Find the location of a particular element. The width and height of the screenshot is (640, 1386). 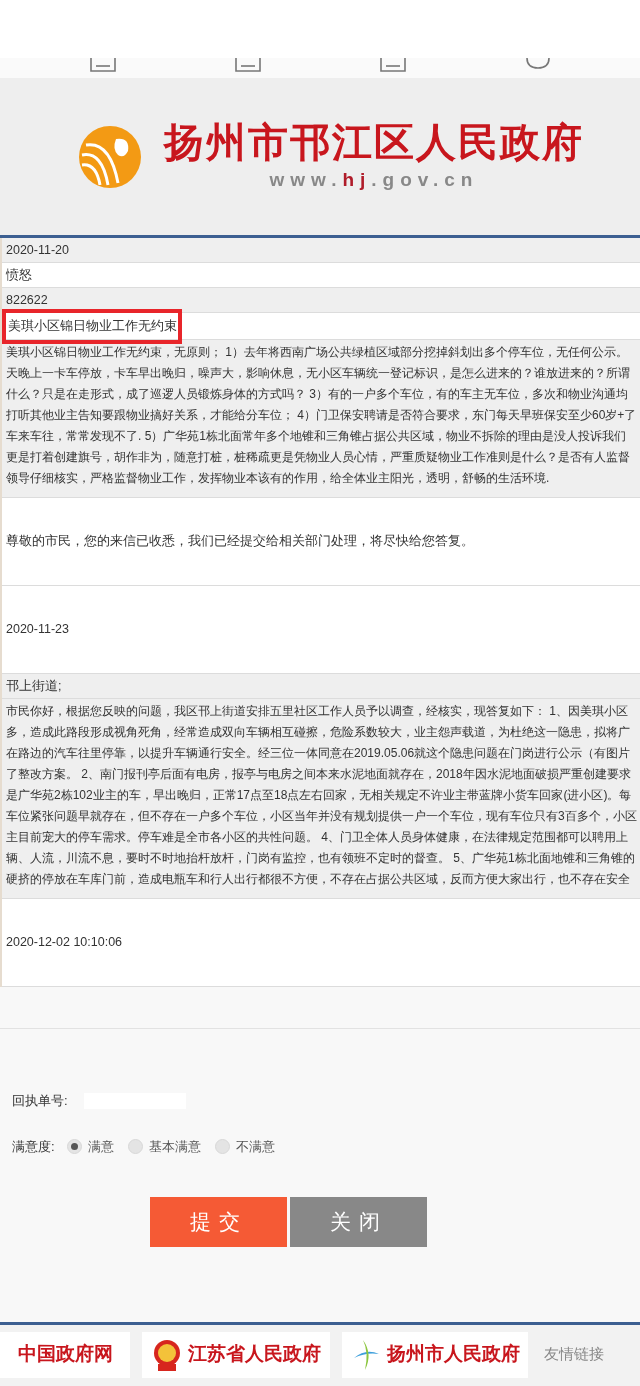

field-text: 822622 is located at coordinates (27, 300).